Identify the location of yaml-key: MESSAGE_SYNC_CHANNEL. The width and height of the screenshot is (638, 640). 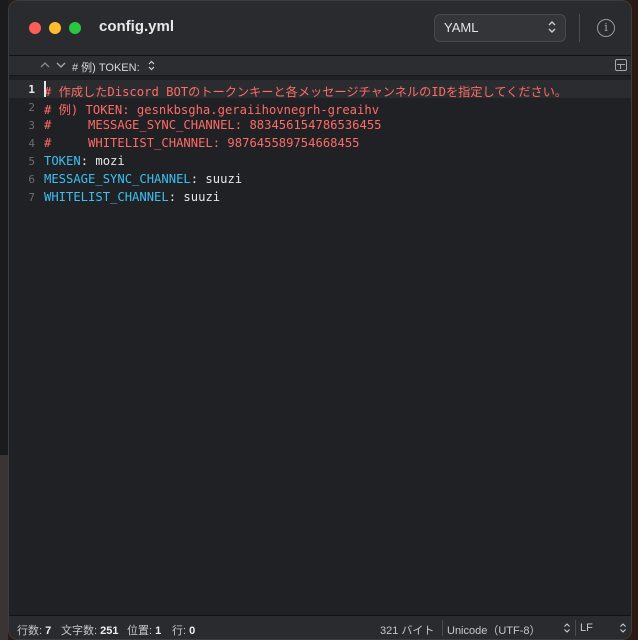
(117, 179).